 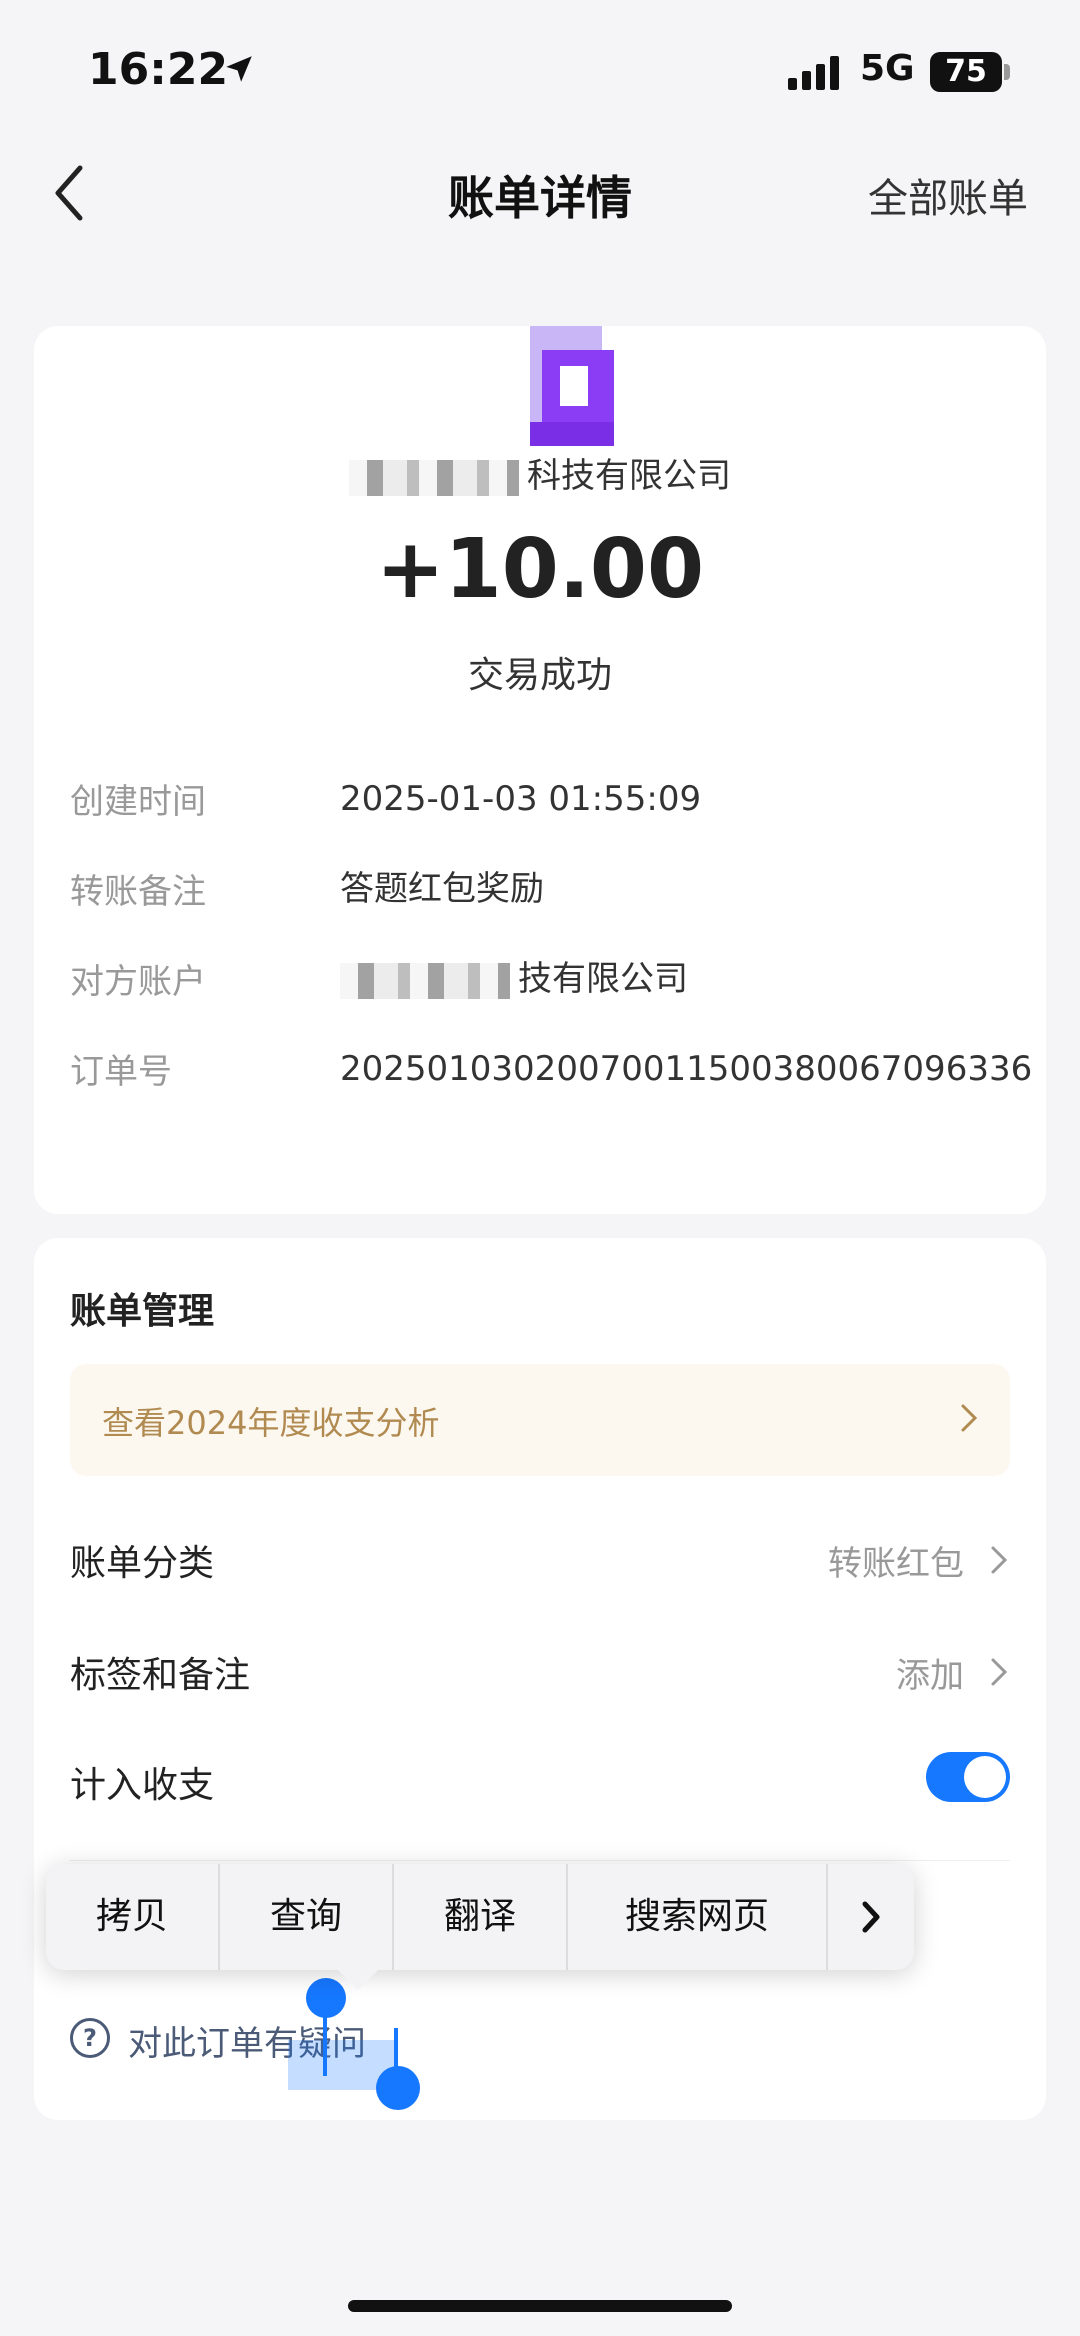 I want to click on bill-category-row: 账单分类 转账红包, so click(x=540, y=1560).